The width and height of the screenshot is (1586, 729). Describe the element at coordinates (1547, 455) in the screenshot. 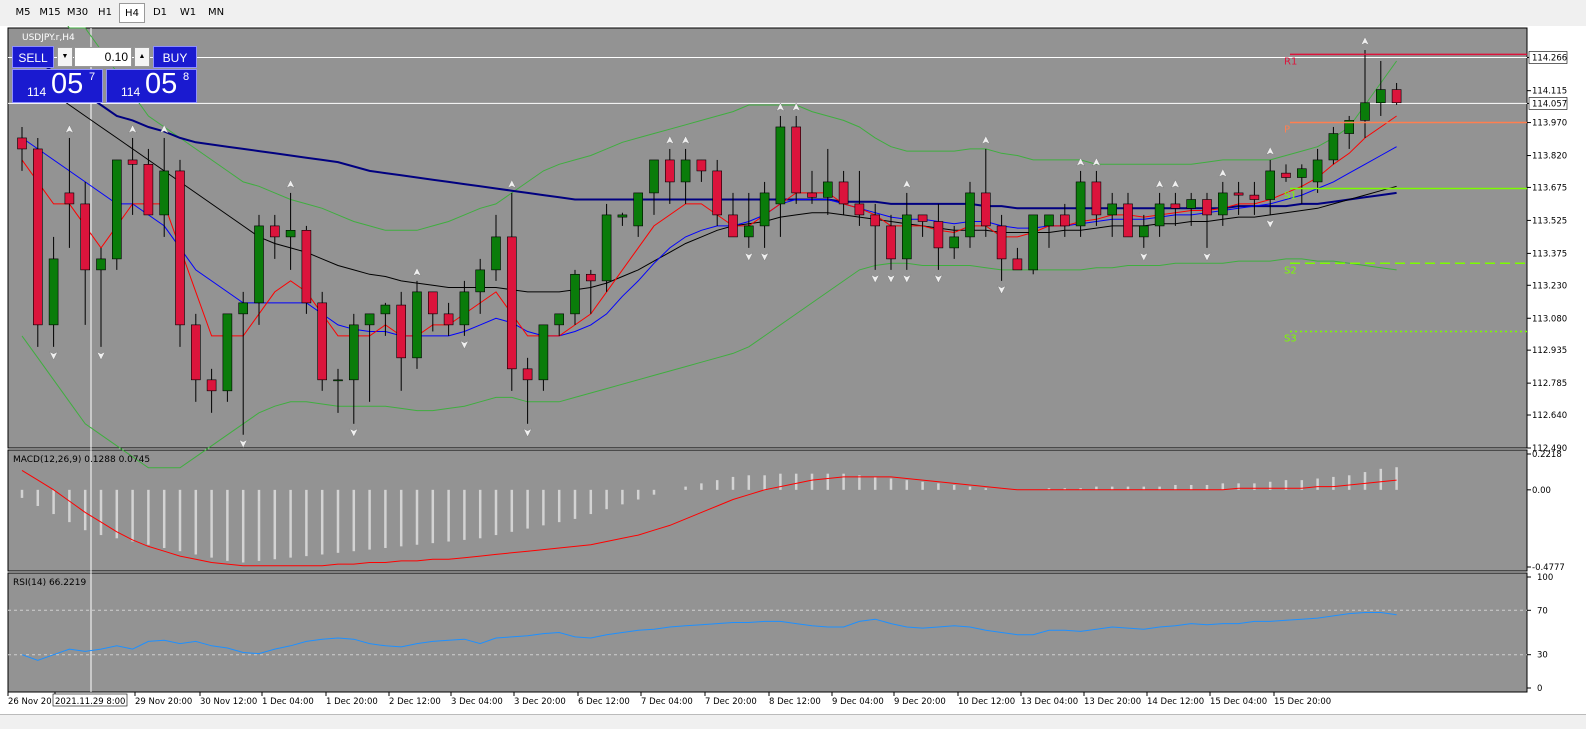

I see `macd-y-tick-label: 0.2218` at that location.